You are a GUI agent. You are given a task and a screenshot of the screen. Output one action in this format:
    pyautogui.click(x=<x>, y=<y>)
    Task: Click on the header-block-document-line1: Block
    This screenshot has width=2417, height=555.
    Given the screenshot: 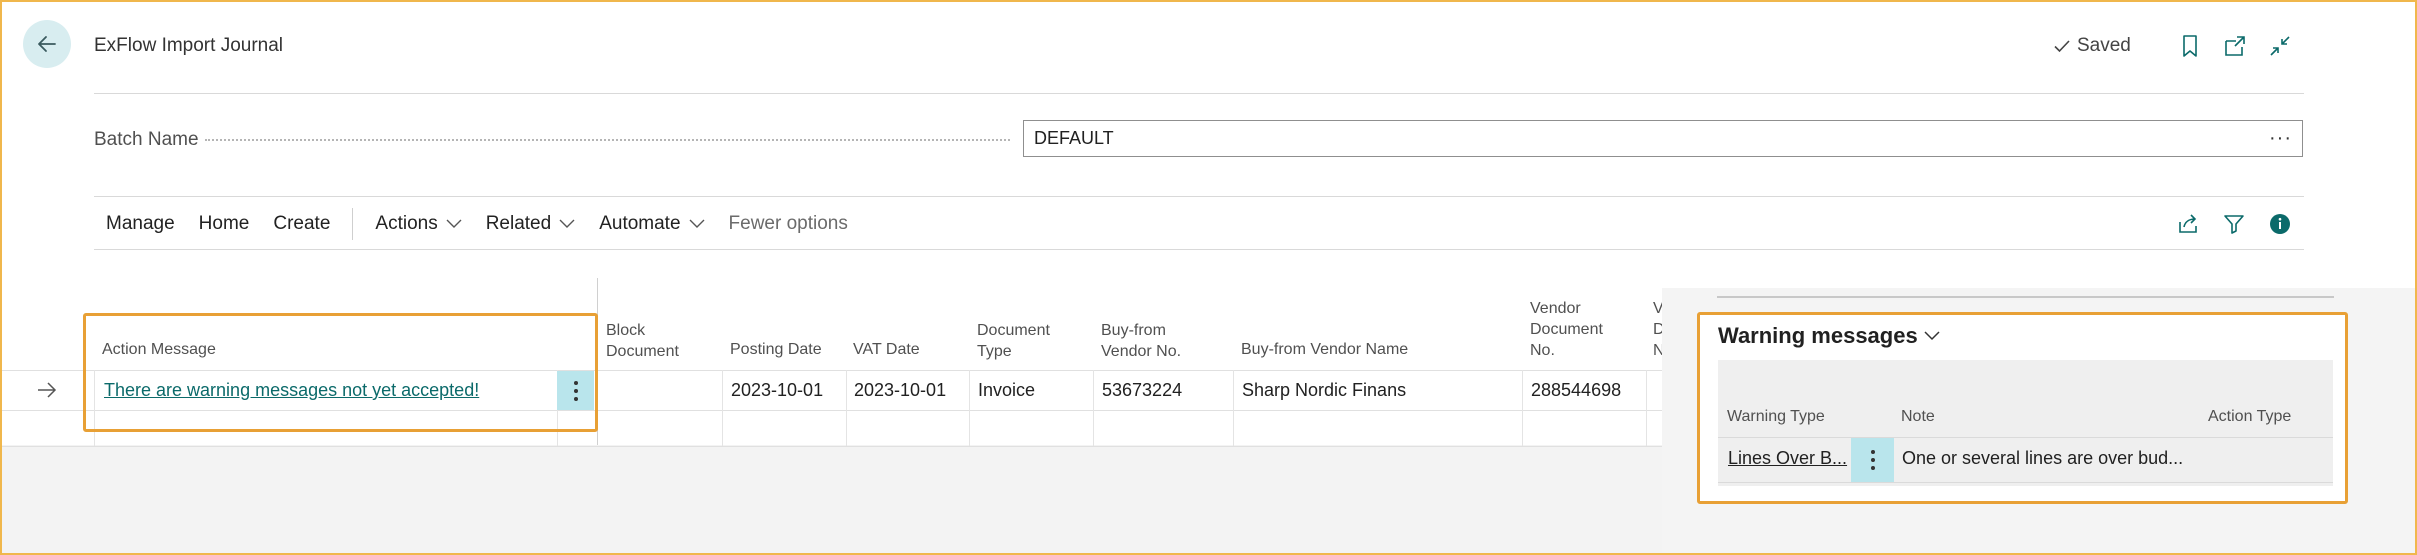 What is the action you would take?
    pyautogui.click(x=626, y=330)
    